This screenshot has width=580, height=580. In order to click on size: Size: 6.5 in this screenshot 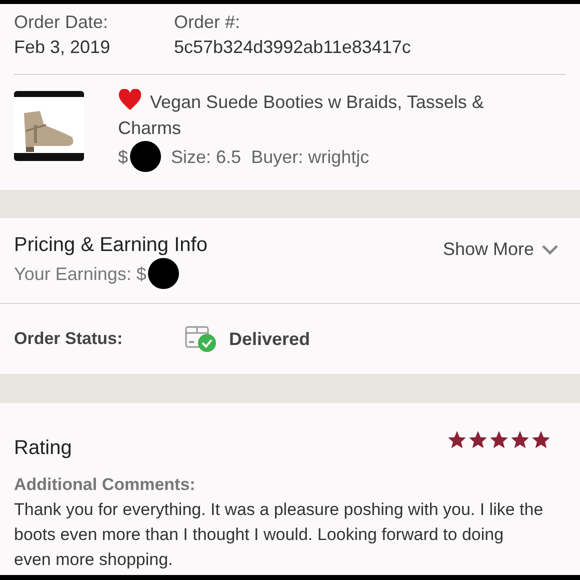, I will do `click(206, 157)`.